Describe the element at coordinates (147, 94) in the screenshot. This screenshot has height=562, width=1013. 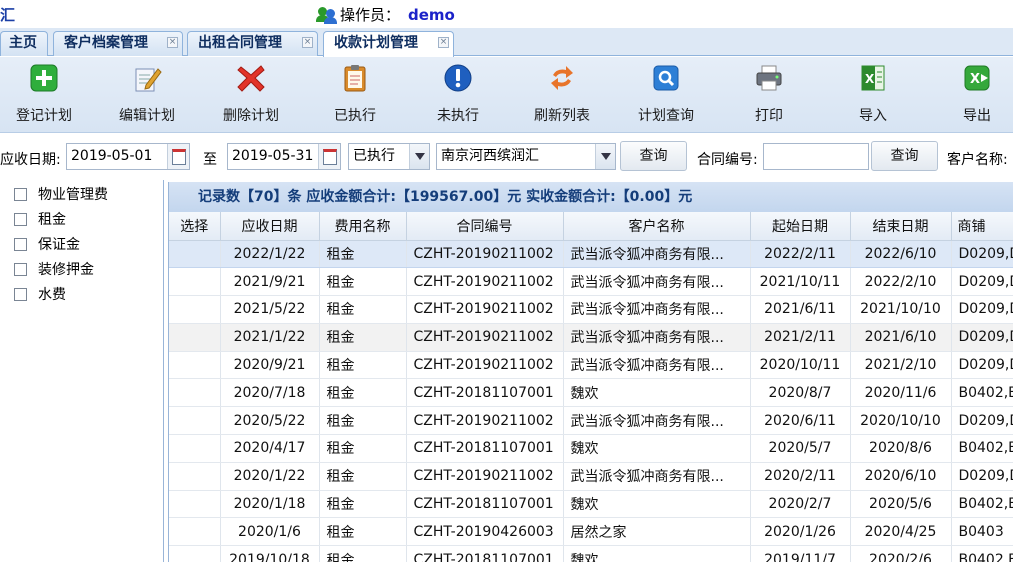
I see `edit-plan-button: 编辑计划` at that location.